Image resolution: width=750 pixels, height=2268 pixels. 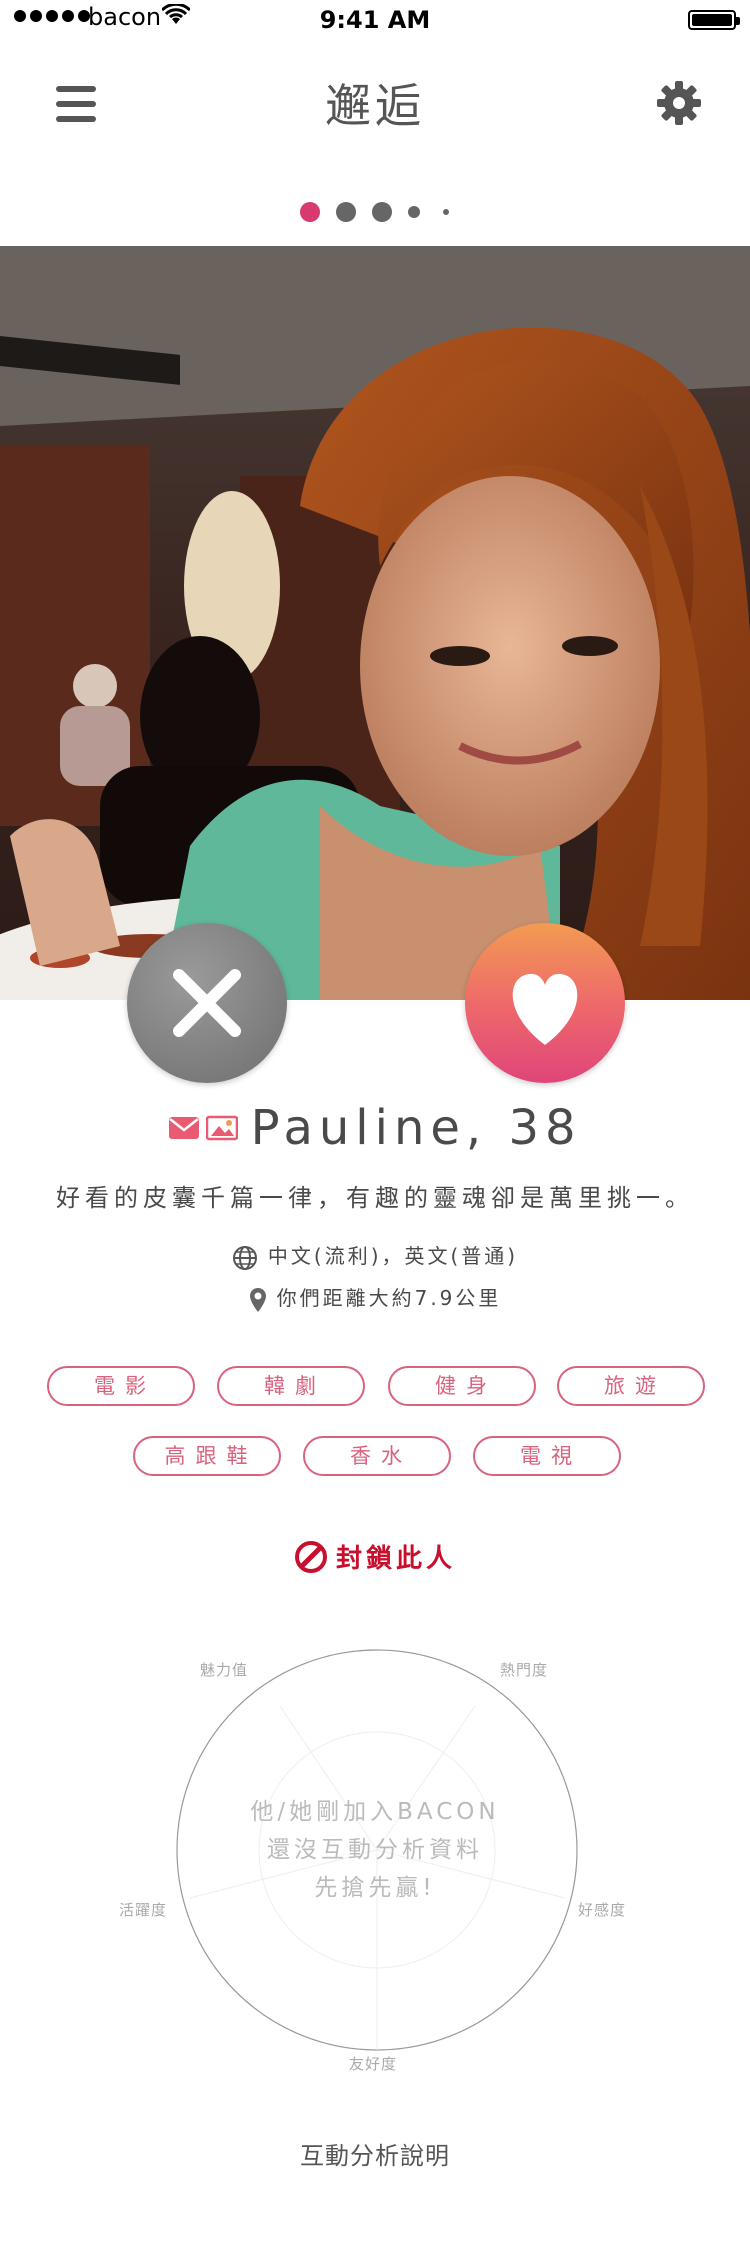 What do you see at coordinates (547, 1456) in the screenshot?
I see `interest-tag: 電視` at bounding box center [547, 1456].